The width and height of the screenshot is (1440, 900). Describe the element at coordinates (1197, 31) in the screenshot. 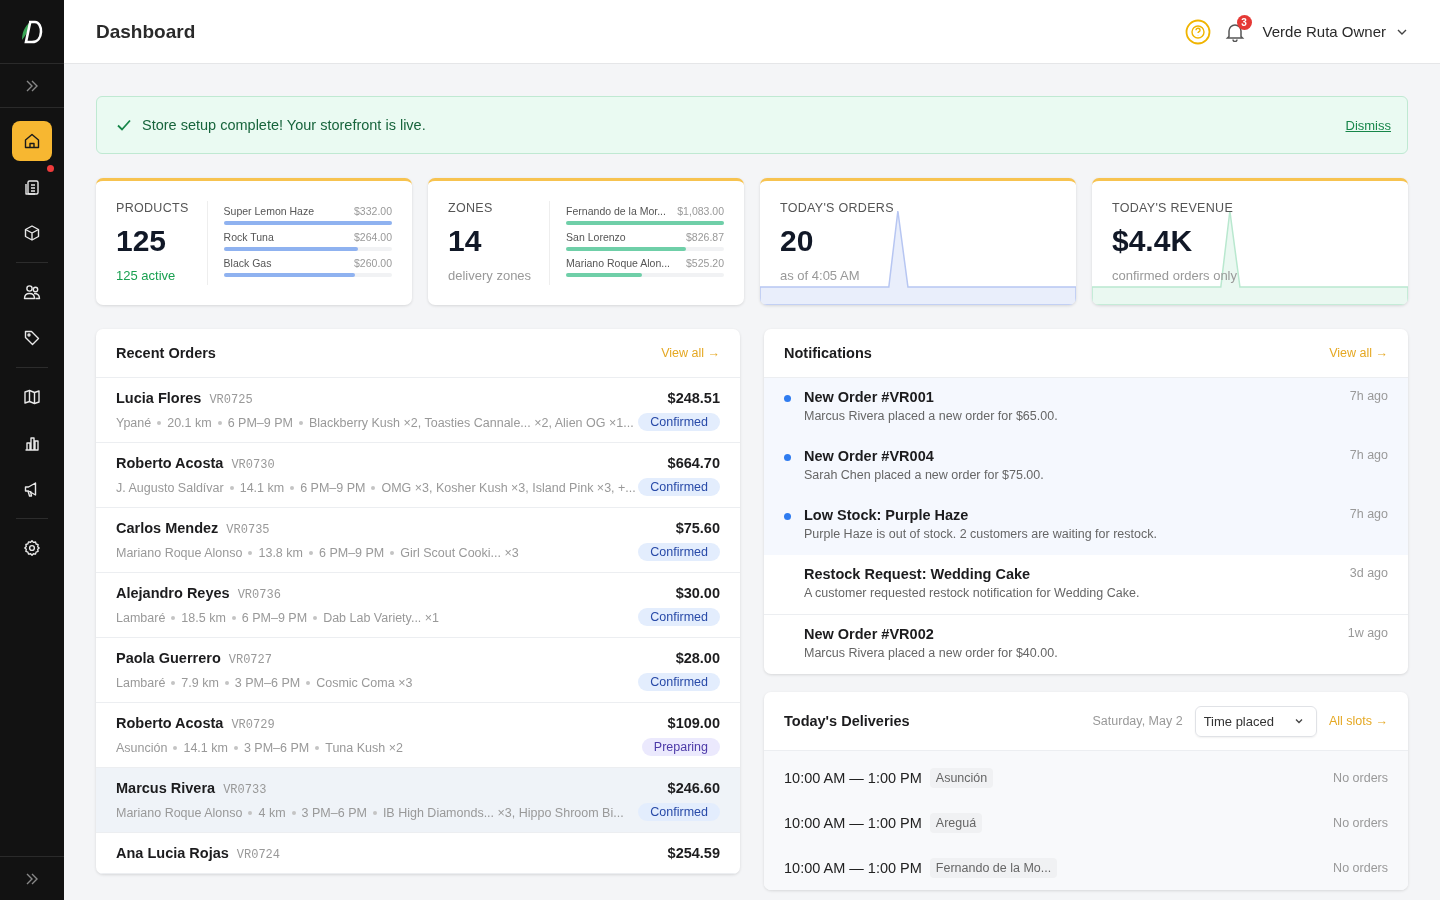

I see `help-icon` at that location.